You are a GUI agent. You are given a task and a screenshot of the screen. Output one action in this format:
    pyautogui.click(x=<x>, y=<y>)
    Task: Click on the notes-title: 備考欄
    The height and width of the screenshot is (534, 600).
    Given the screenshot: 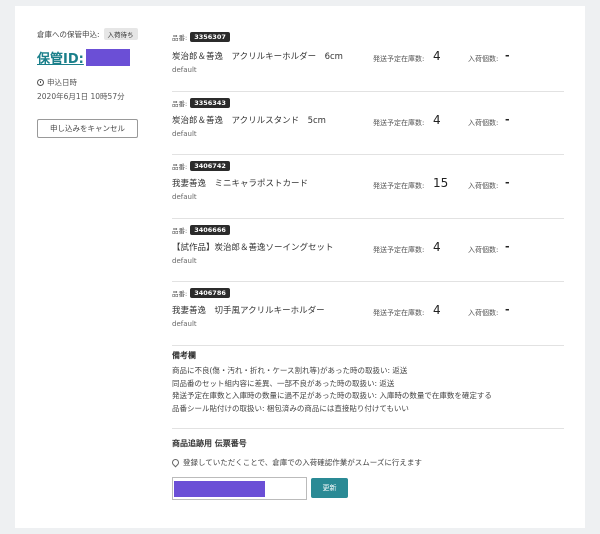 What is the action you would take?
    pyautogui.click(x=184, y=355)
    